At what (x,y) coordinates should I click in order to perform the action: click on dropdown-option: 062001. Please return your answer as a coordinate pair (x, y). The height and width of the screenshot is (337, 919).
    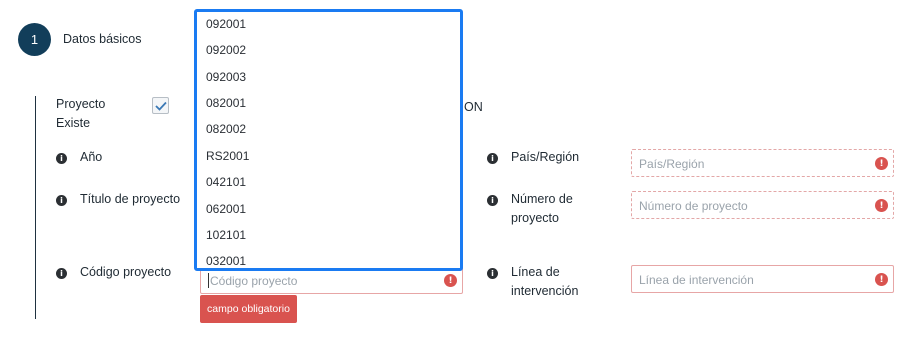
    Looking at the image, I should click on (226, 209).